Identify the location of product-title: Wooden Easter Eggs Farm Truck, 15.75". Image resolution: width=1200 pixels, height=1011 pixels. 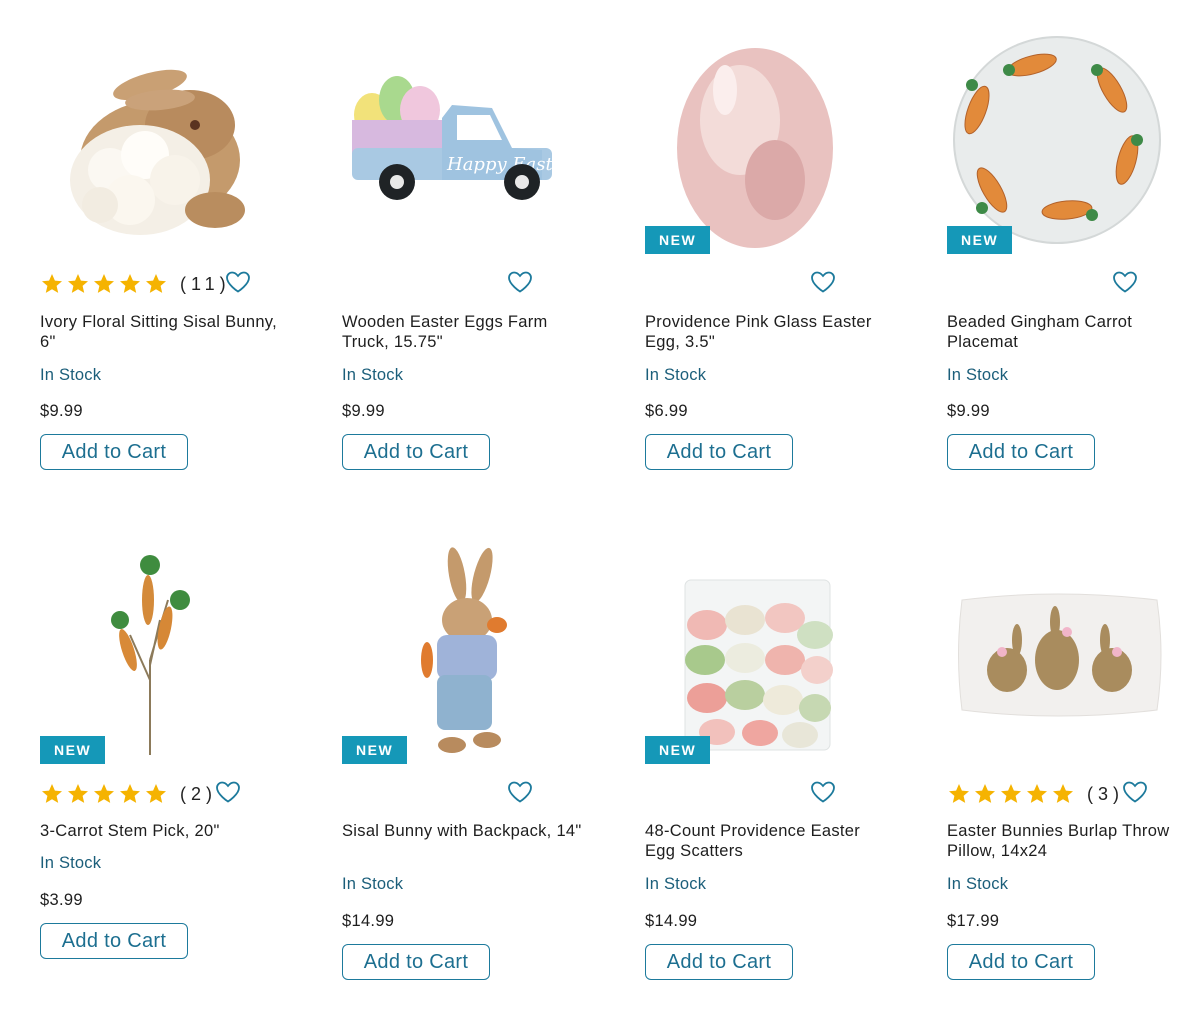
(467, 332).